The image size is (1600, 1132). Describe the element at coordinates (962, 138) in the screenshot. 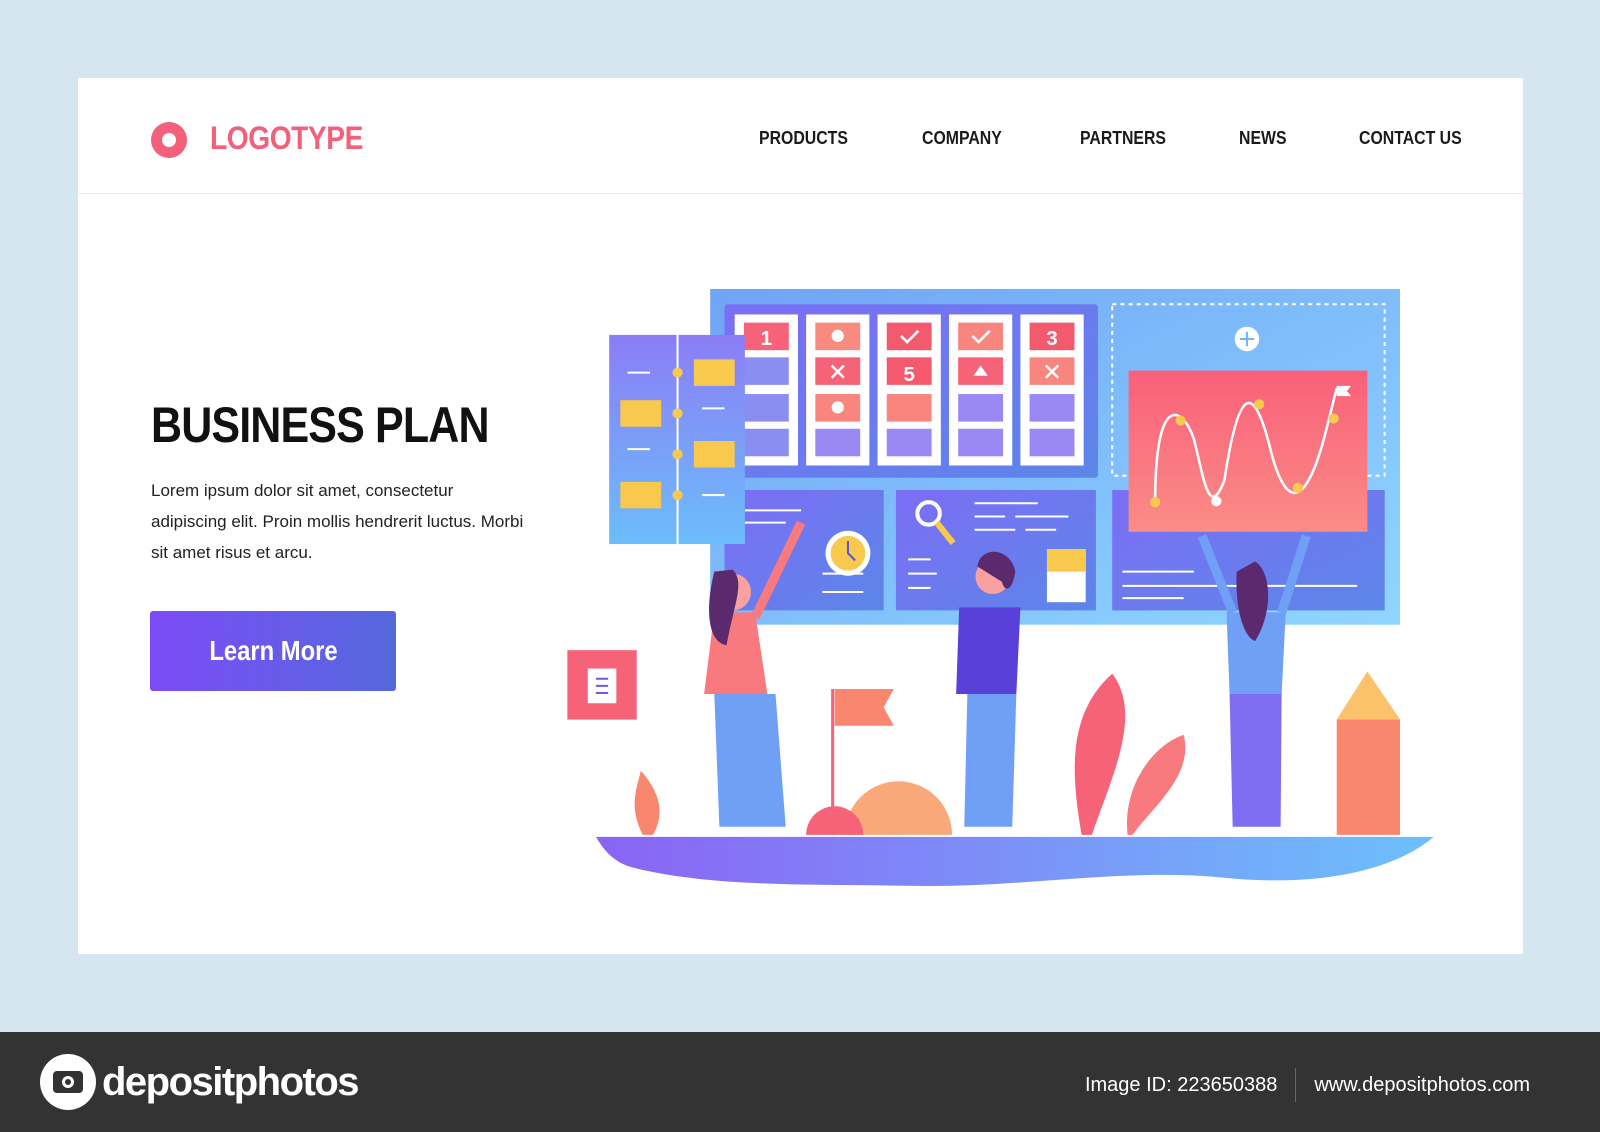

I see `nav-company: COMPANY` at that location.